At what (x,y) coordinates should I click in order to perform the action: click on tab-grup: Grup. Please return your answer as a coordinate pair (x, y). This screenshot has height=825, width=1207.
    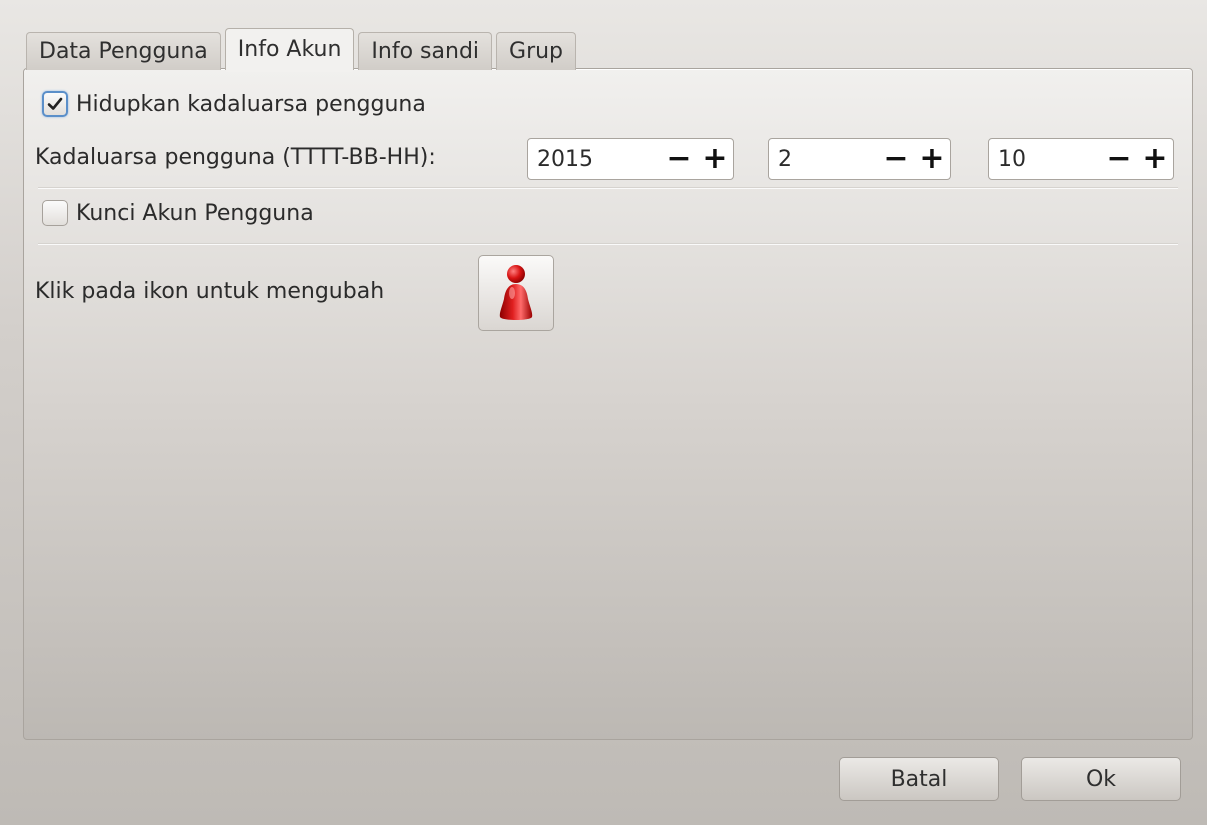
    Looking at the image, I should click on (536, 51).